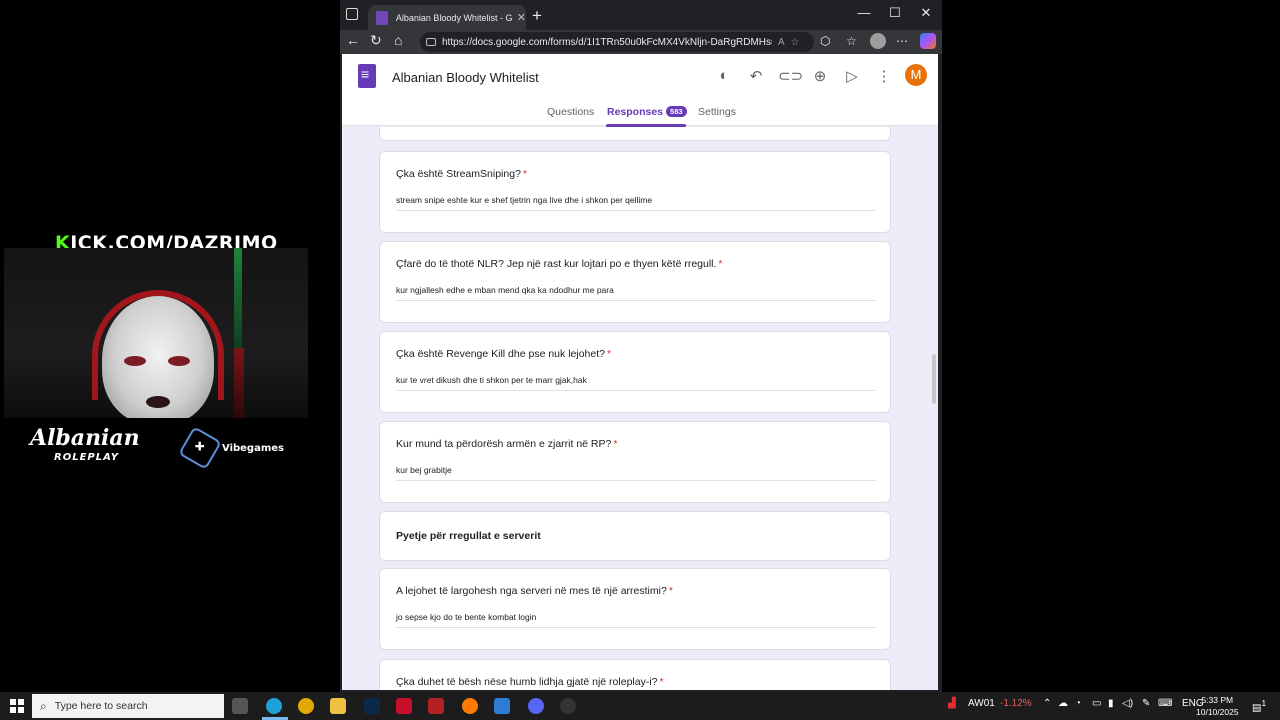  Describe the element at coordinates (253, 448) in the screenshot. I see `vibegames-text: Vibegames` at that location.